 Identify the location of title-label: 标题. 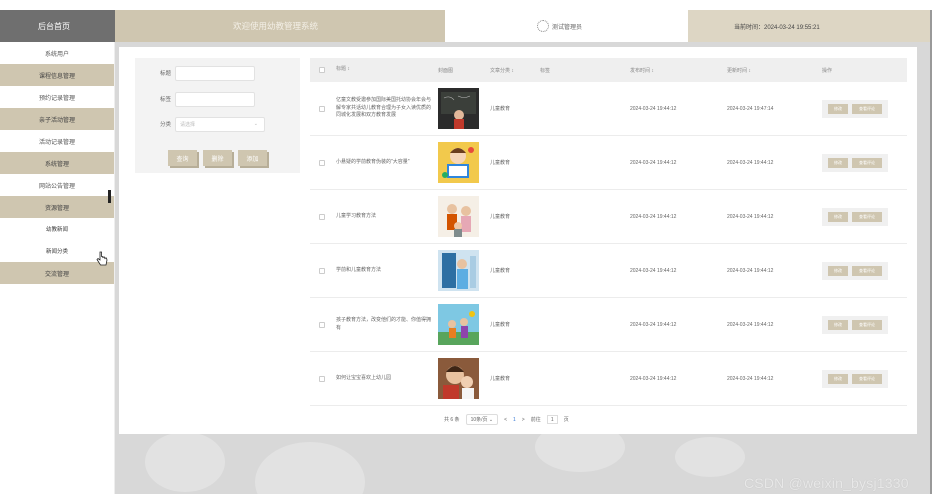
(165, 74).